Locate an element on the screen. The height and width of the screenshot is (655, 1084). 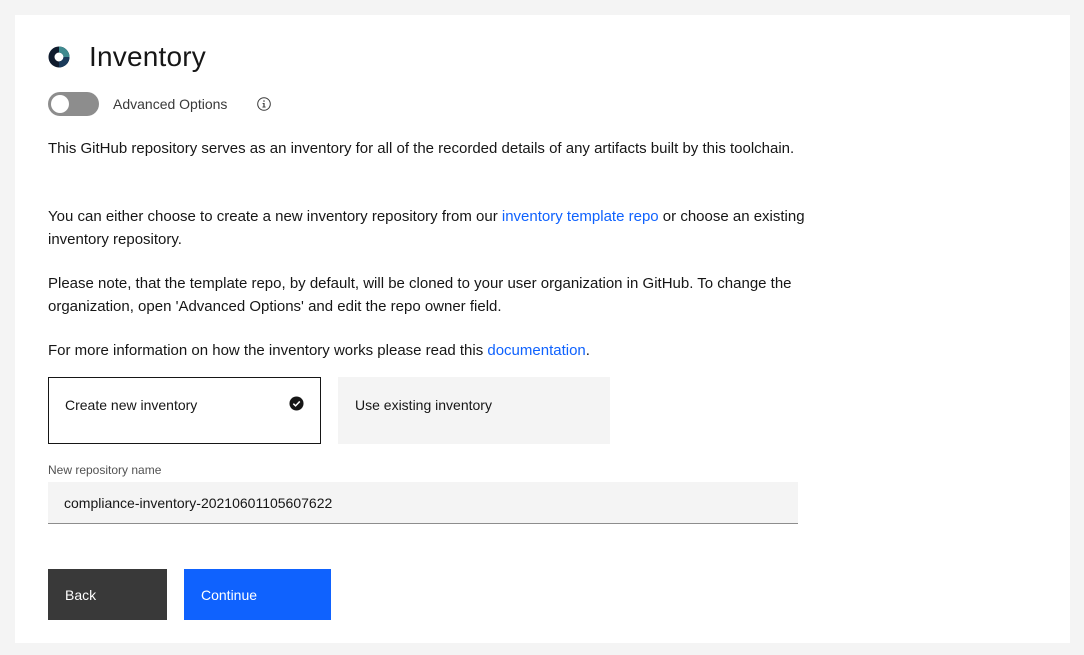
page-header: Inventory is located at coordinates (127, 57).